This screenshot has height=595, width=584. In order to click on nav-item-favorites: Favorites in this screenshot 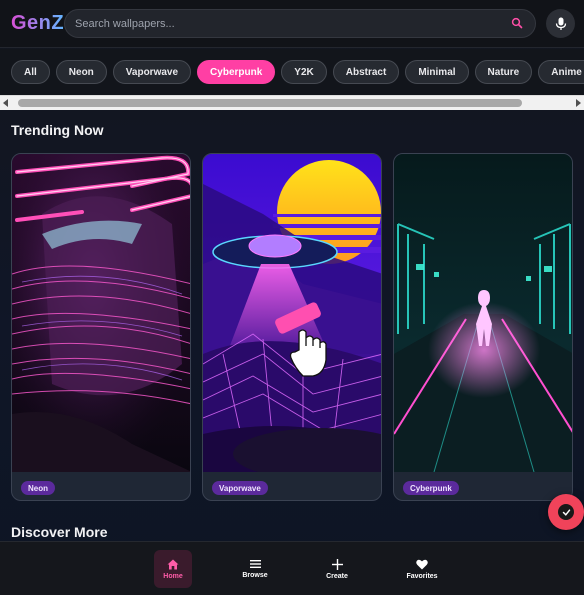, I will do `click(422, 569)`.